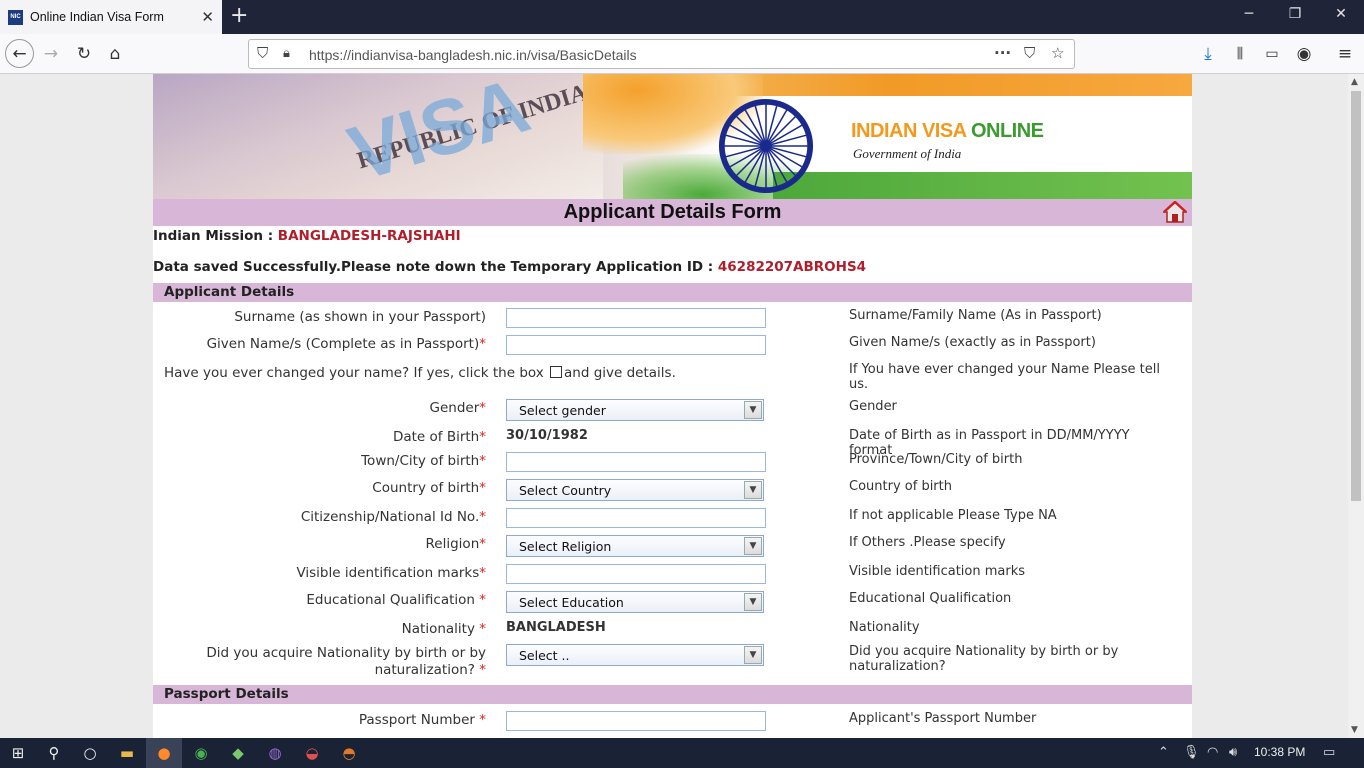  What do you see at coordinates (19, 53) in the screenshot?
I see `back-button: ←` at bounding box center [19, 53].